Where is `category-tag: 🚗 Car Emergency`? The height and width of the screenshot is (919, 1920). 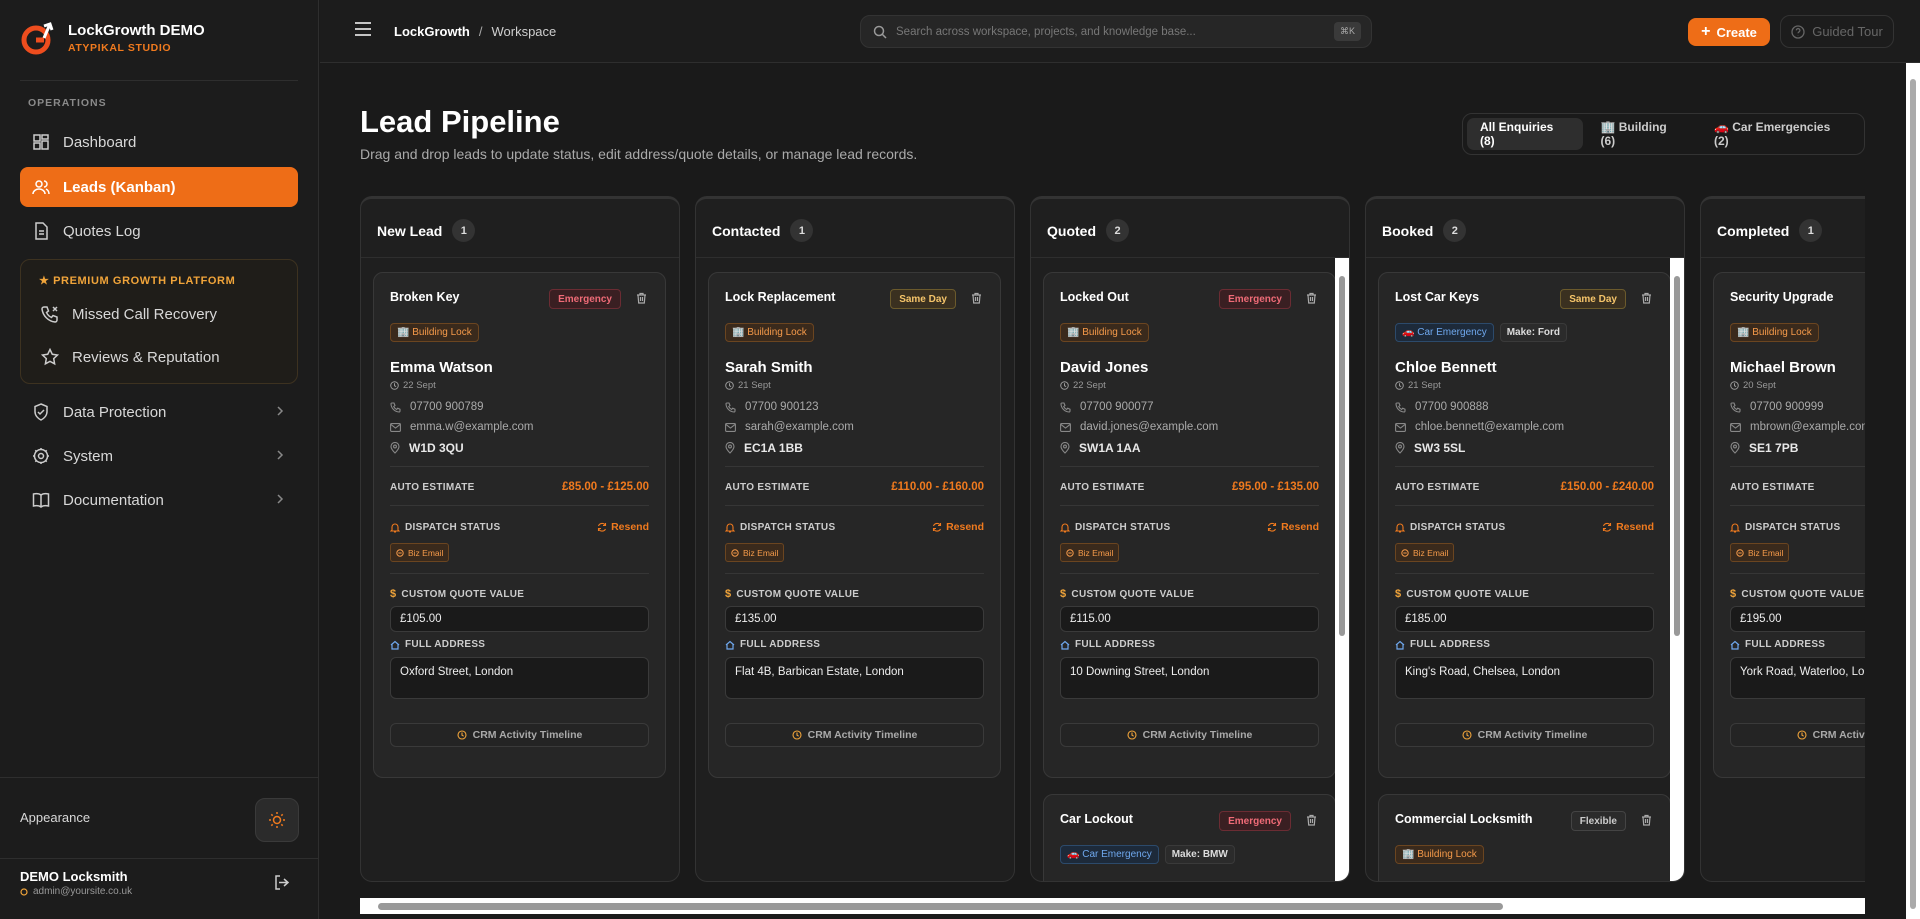 category-tag: 🚗 Car Emergency is located at coordinates (1109, 854).